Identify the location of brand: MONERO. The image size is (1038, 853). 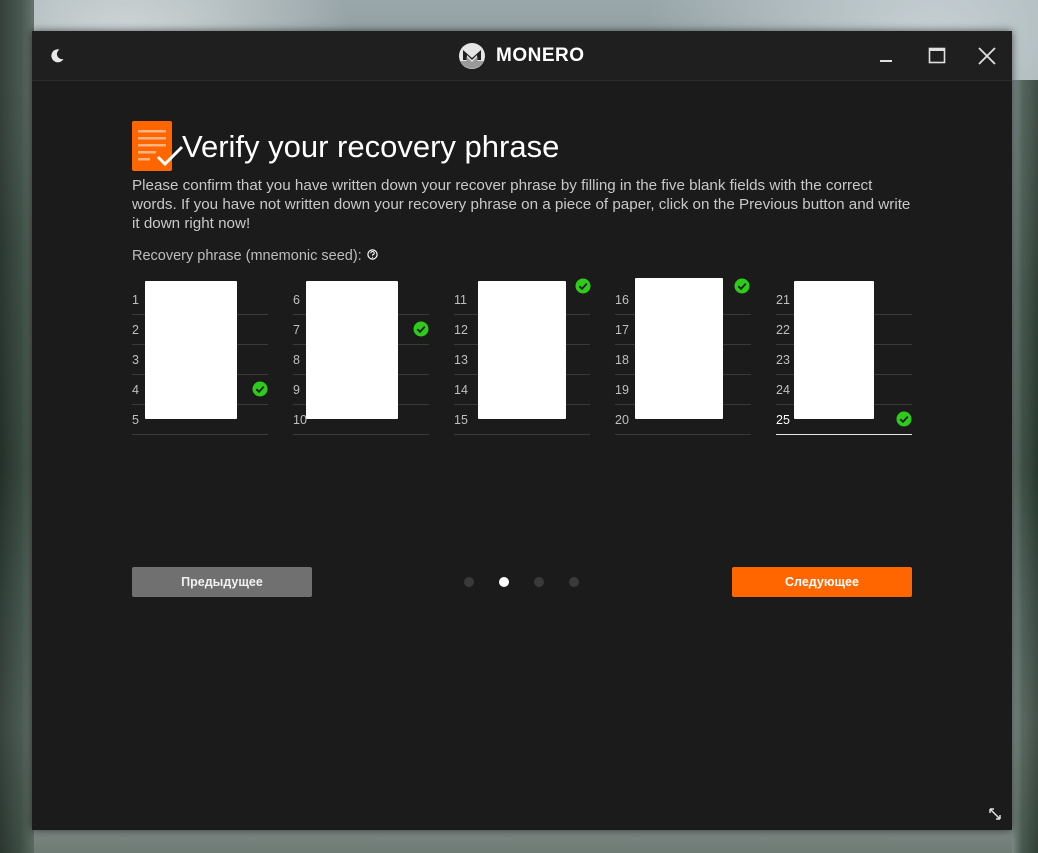
(521, 56).